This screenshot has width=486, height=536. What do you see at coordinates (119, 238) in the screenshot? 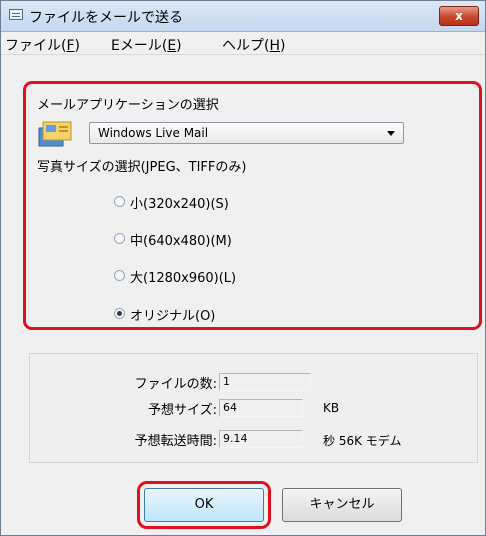
I see `radio-medium-indicator` at bounding box center [119, 238].